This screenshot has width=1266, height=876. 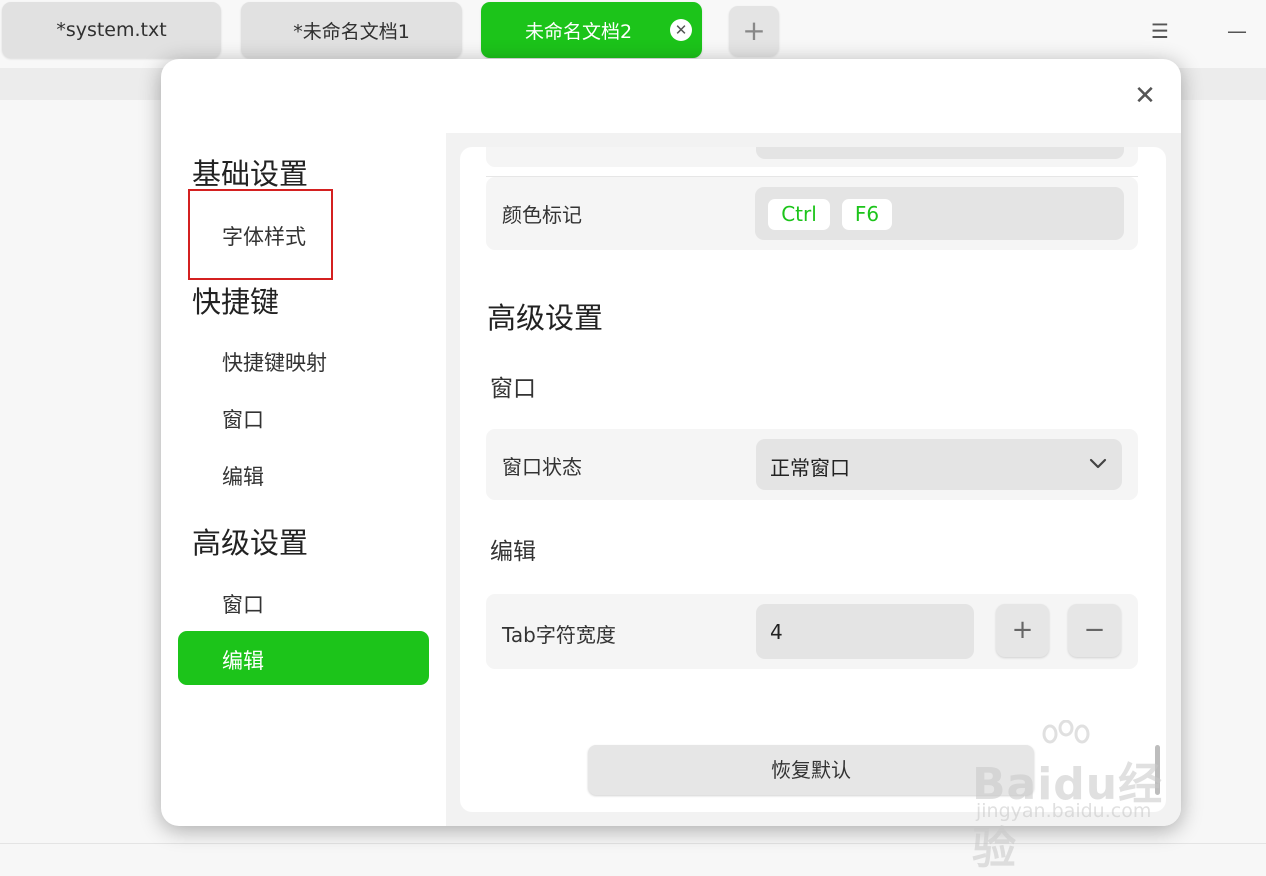 What do you see at coordinates (243, 661) in the screenshot?
I see `sidebar-item-label: 编辑` at bounding box center [243, 661].